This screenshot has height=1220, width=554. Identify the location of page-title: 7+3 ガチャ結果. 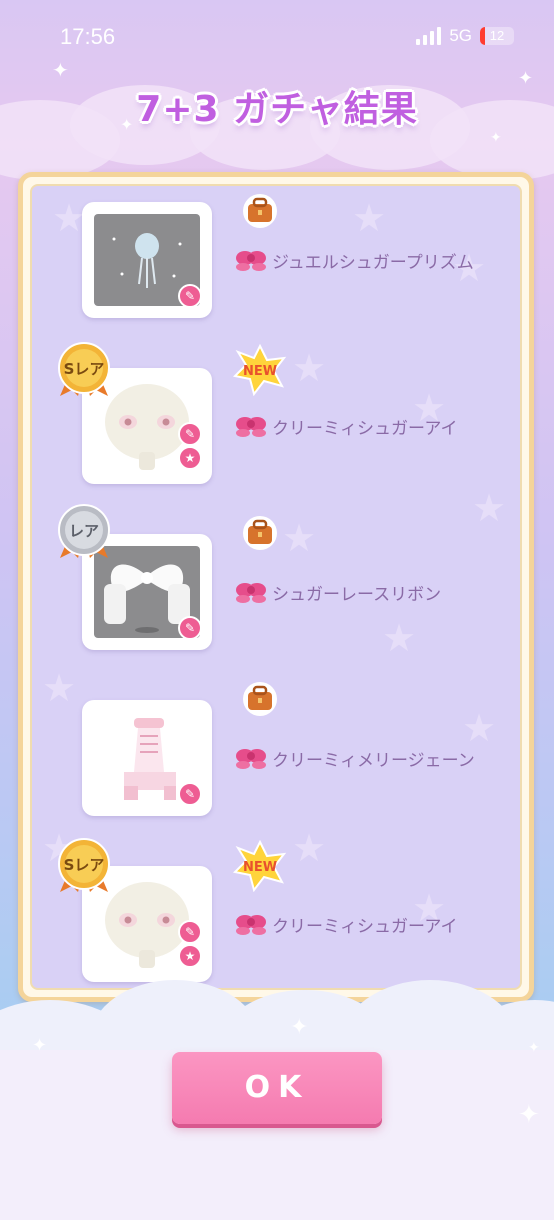
(277, 109).